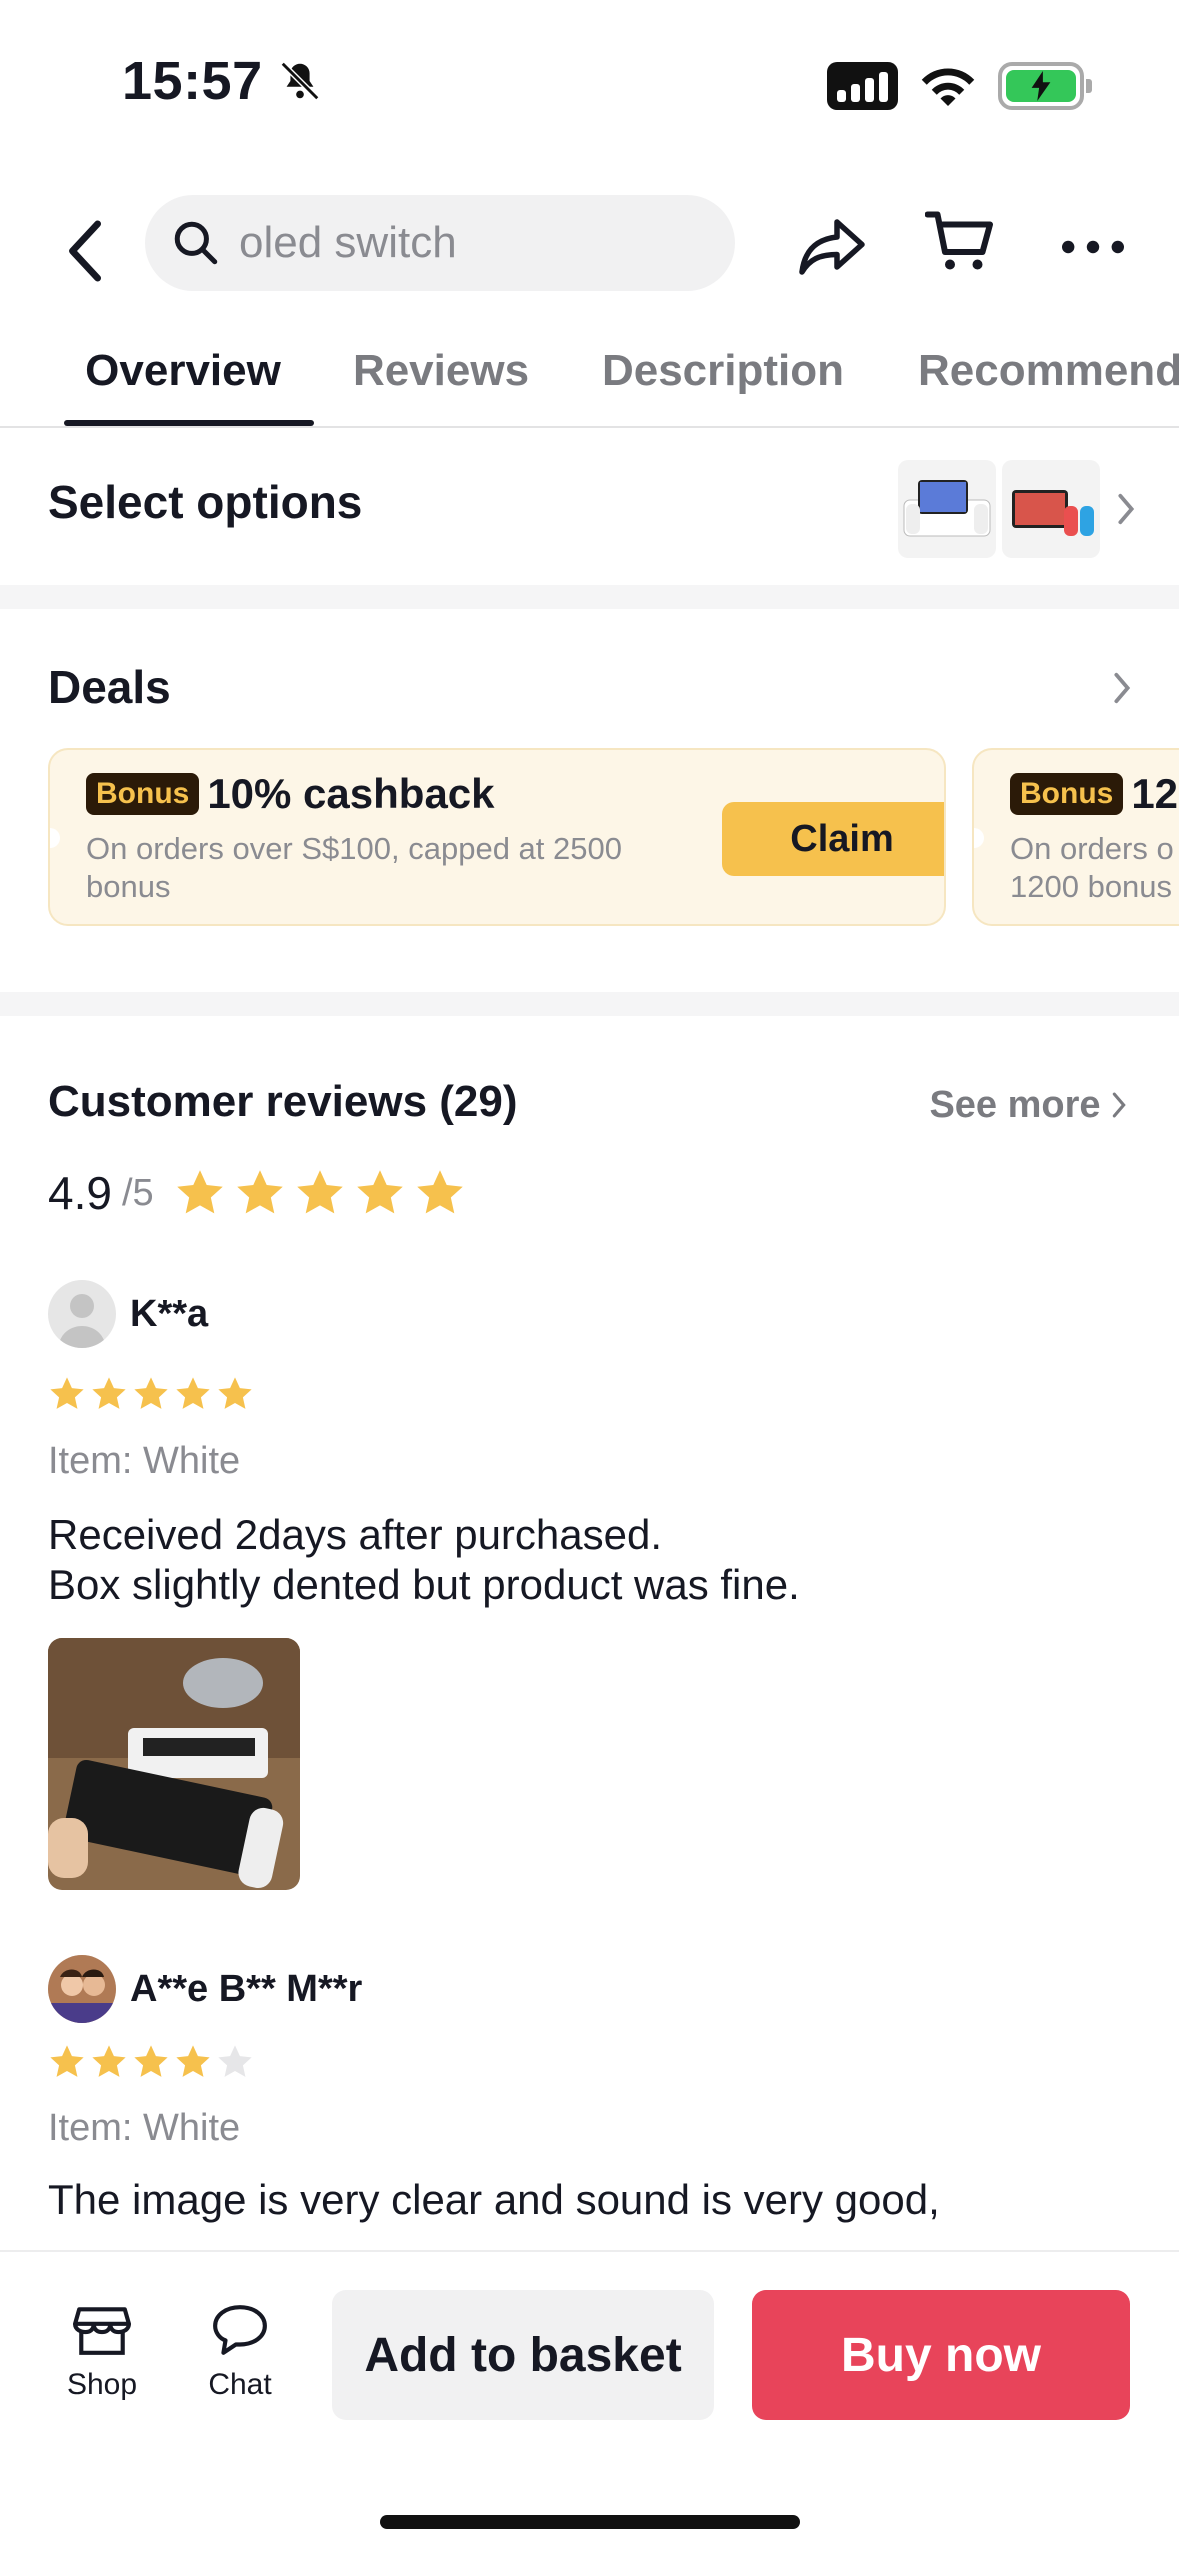  I want to click on back-icon, so click(85, 251).